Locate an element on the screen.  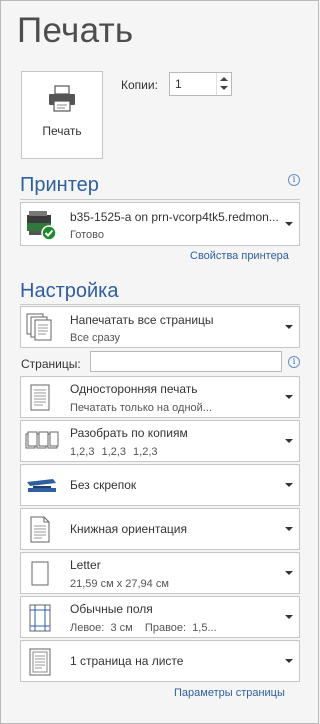
printer-icon is located at coordinates (62, 99).